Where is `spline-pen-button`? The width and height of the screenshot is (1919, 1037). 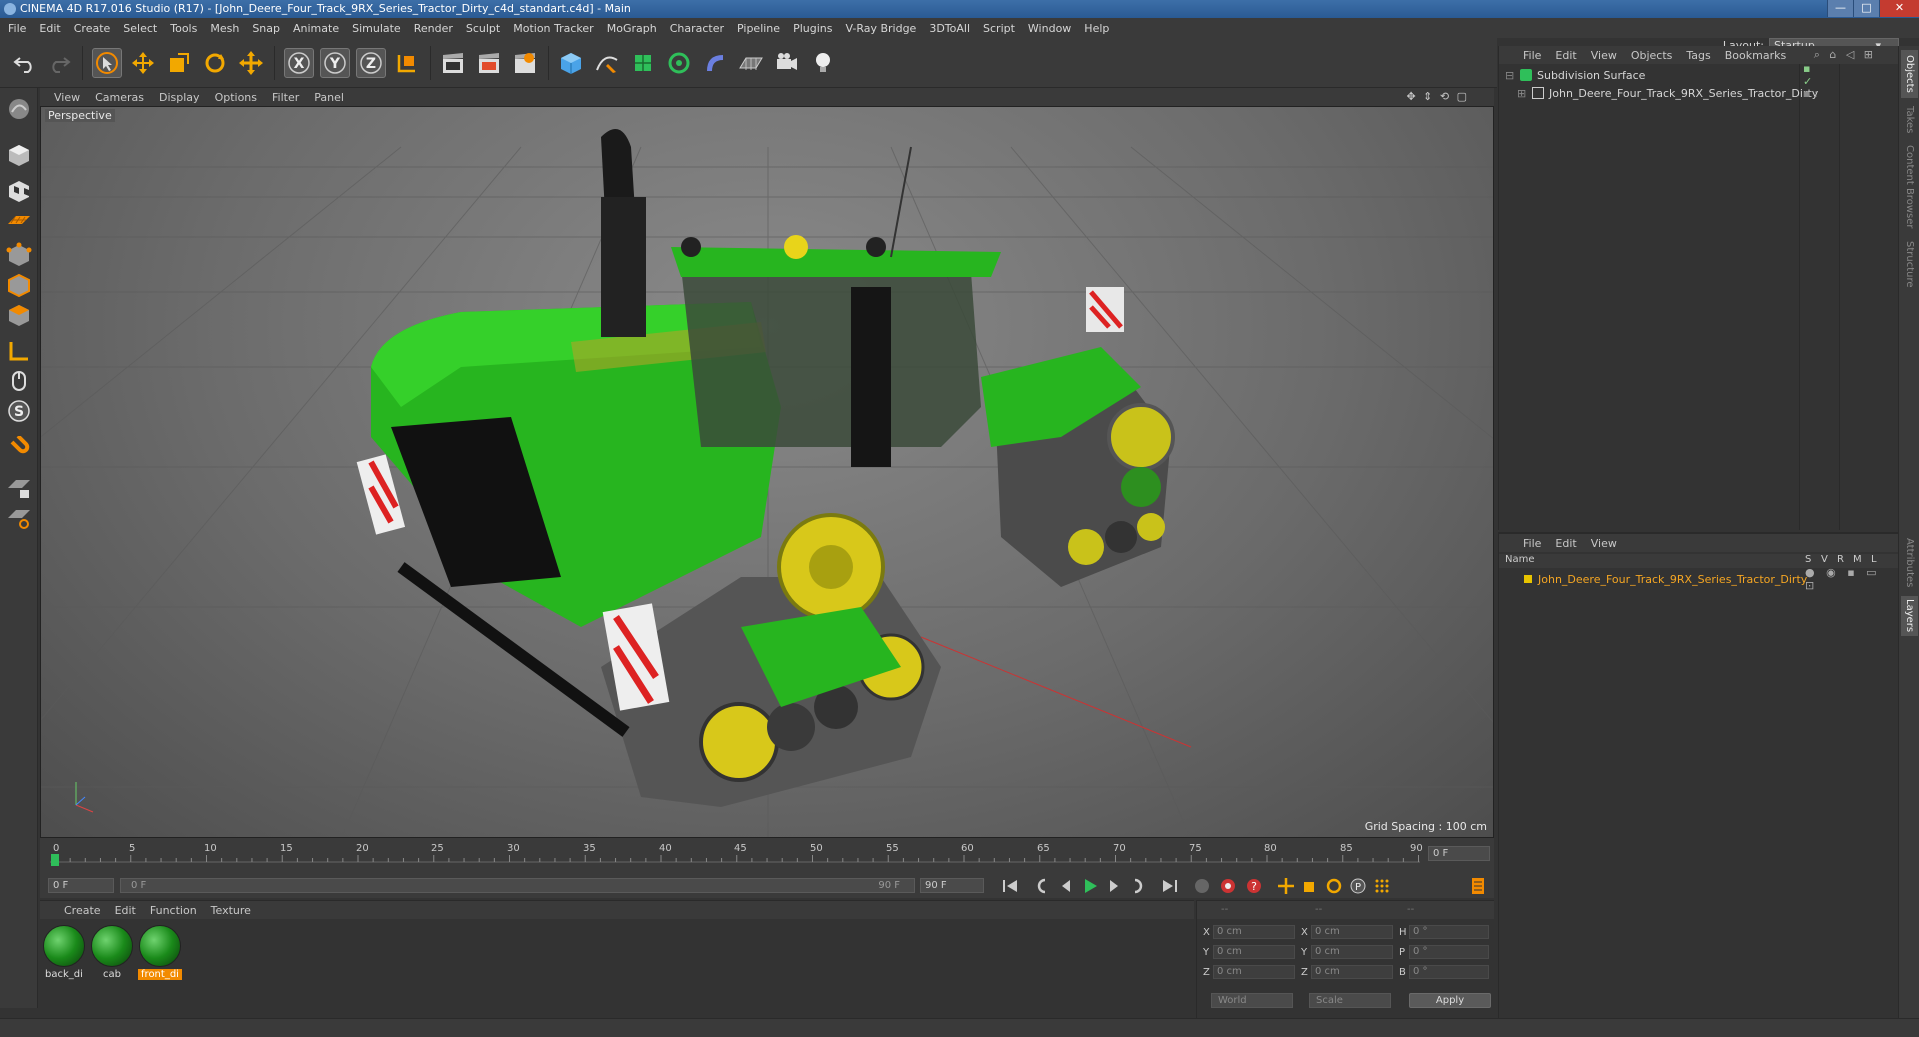 spline-pen-button is located at coordinates (607, 63).